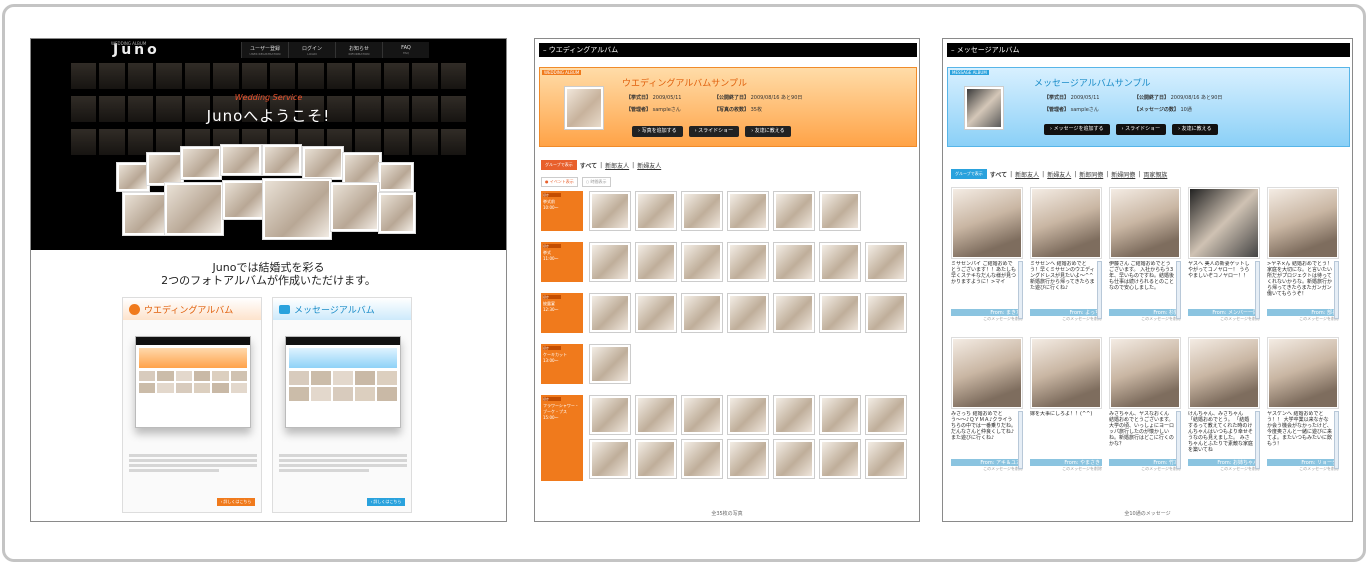 This screenshot has height=567, width=1370. Describe the element at coordinates (1066, 312) in the screenshot. I see `message-from: From: よっち` at that location.